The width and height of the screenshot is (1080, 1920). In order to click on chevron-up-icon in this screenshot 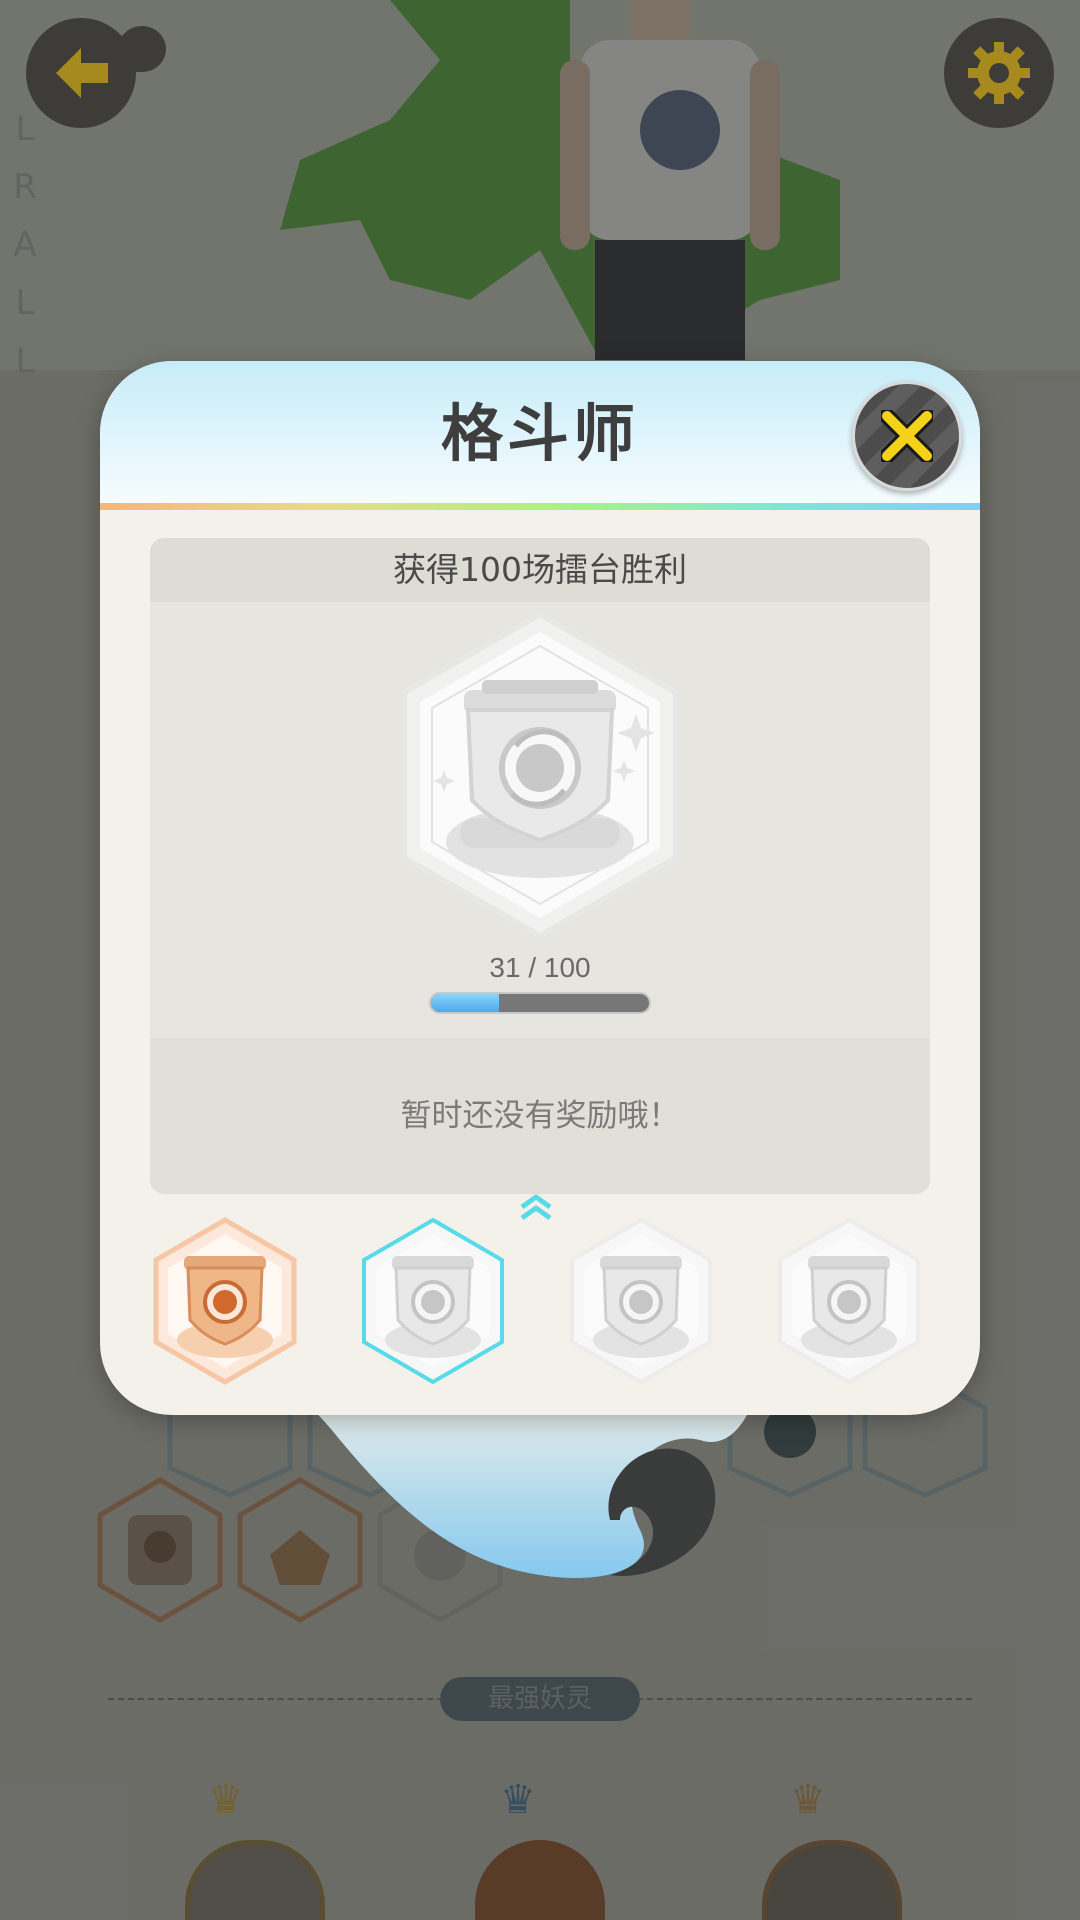, I will do `click(536, 1207)`.